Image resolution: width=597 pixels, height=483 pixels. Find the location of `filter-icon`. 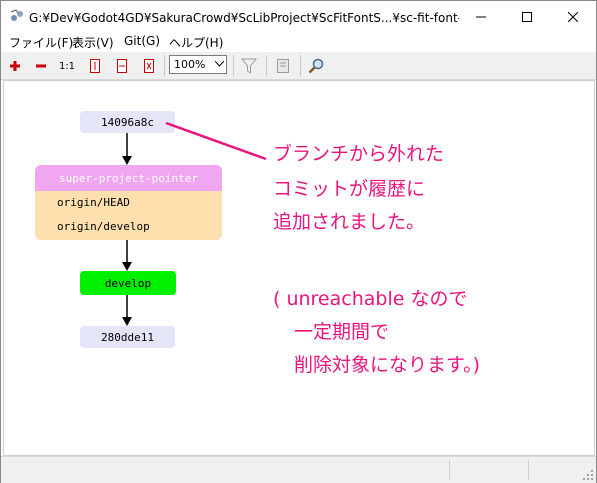

filter-icon is located at coordinates (249, 66).